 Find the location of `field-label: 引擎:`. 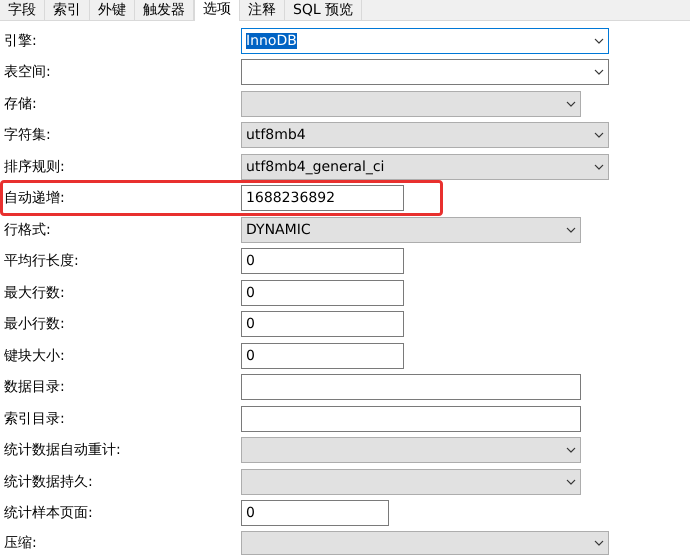

field-label: 引擎: is located at coordinates (20, 41).